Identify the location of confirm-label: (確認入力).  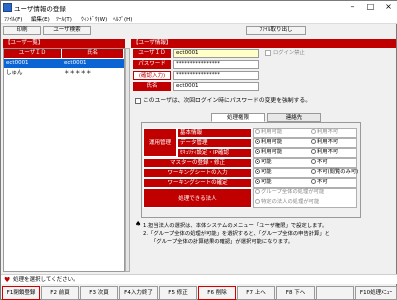
(152, 75).